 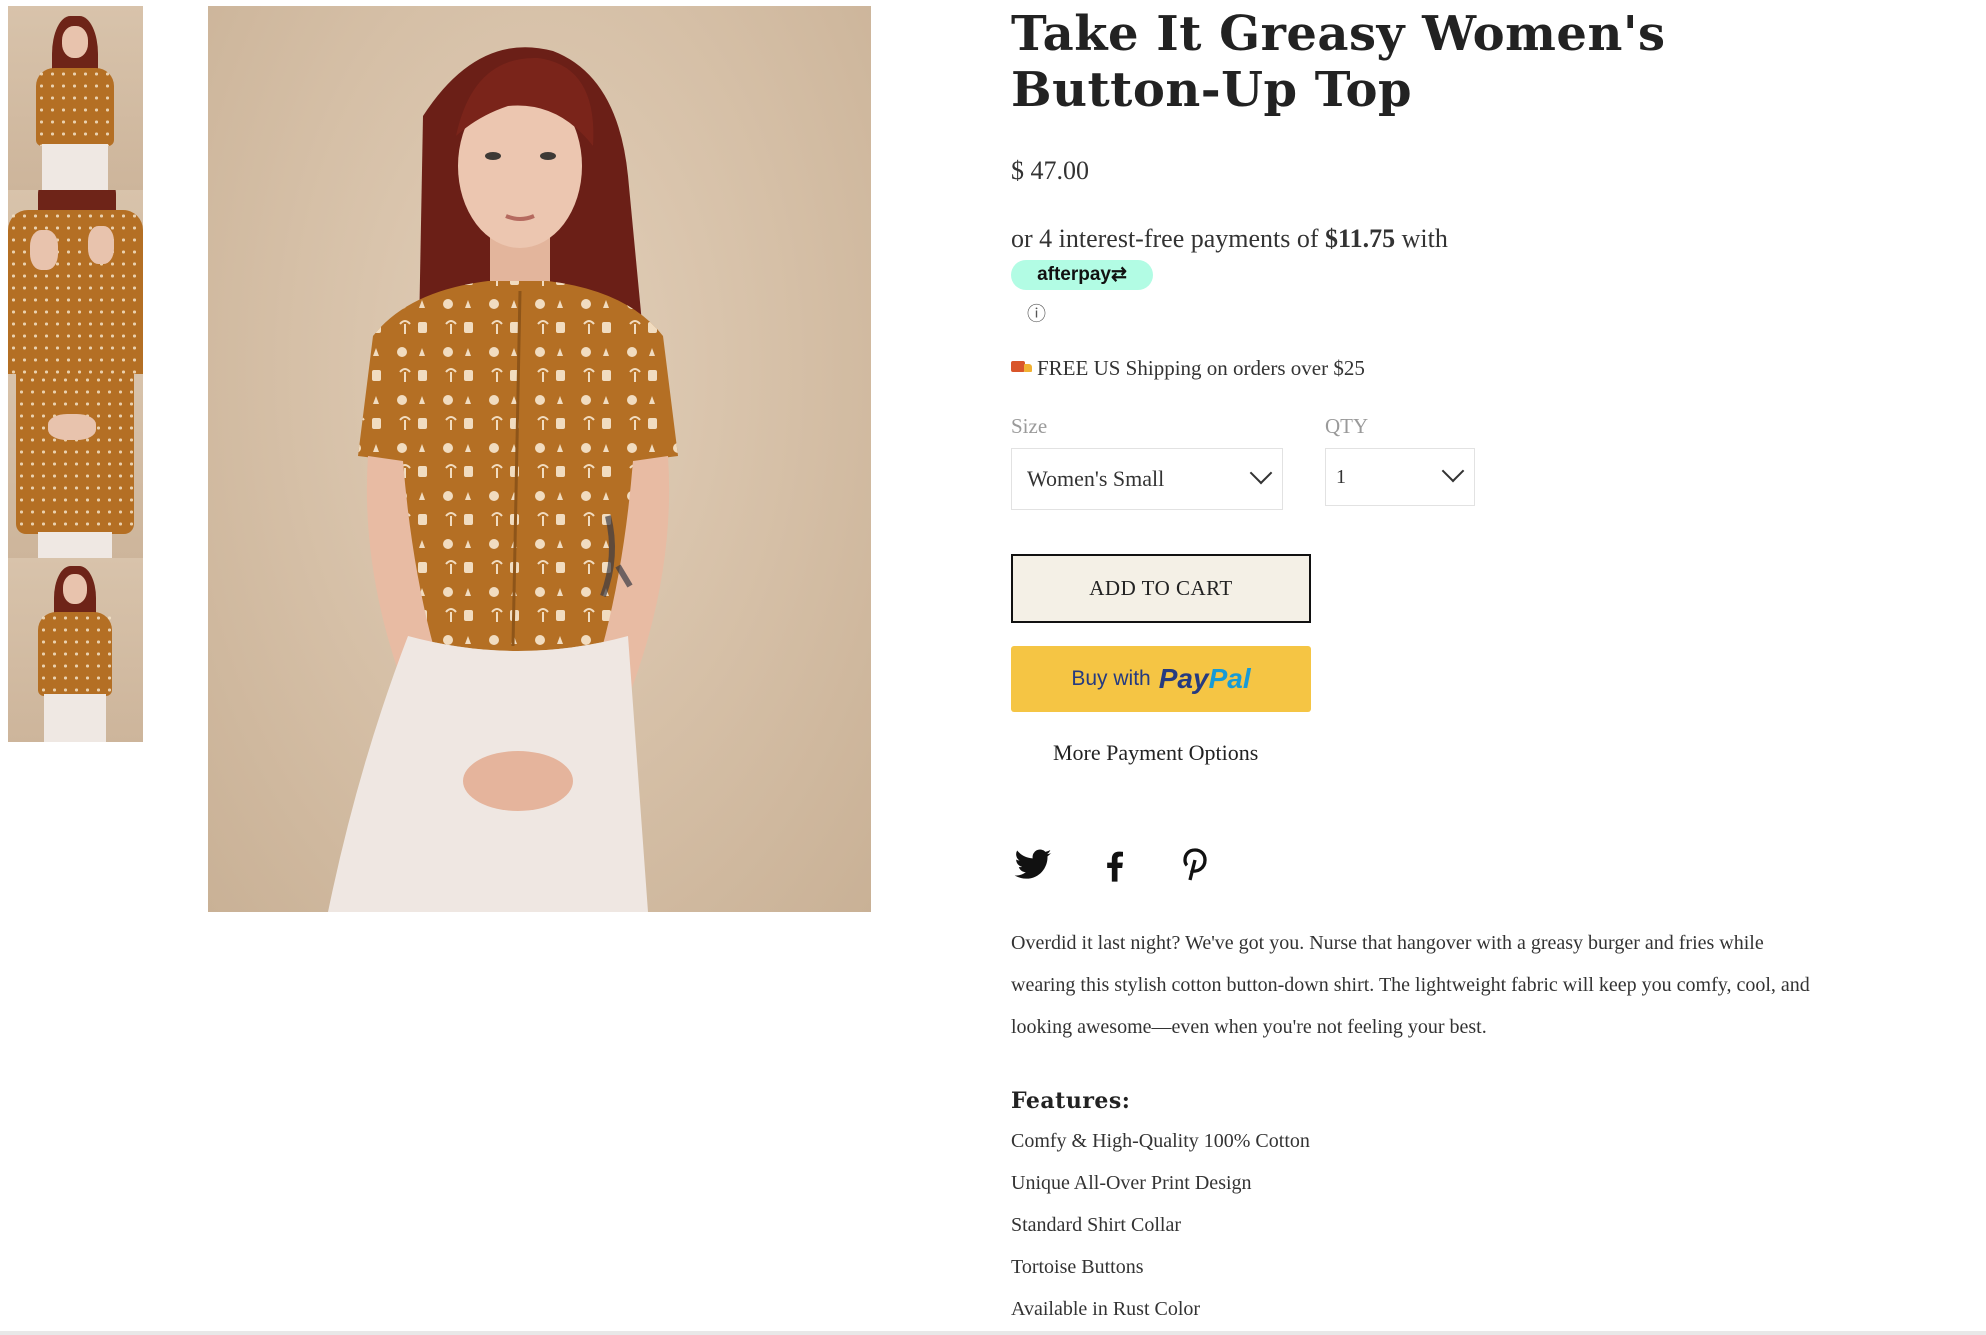 I want to click on product-title: Take It Greasy Women's Button-Up Top, so click(x=1338, y=62).